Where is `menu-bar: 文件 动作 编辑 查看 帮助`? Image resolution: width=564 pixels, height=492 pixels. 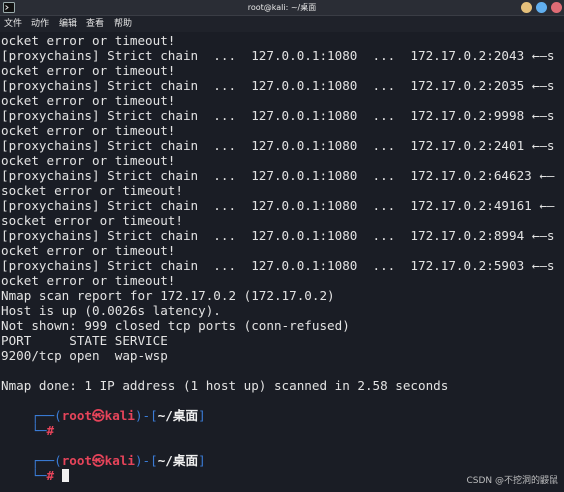
menu-bar: 文件 动作 编辑 查看 帮助 is located at coordinates (282, 24).